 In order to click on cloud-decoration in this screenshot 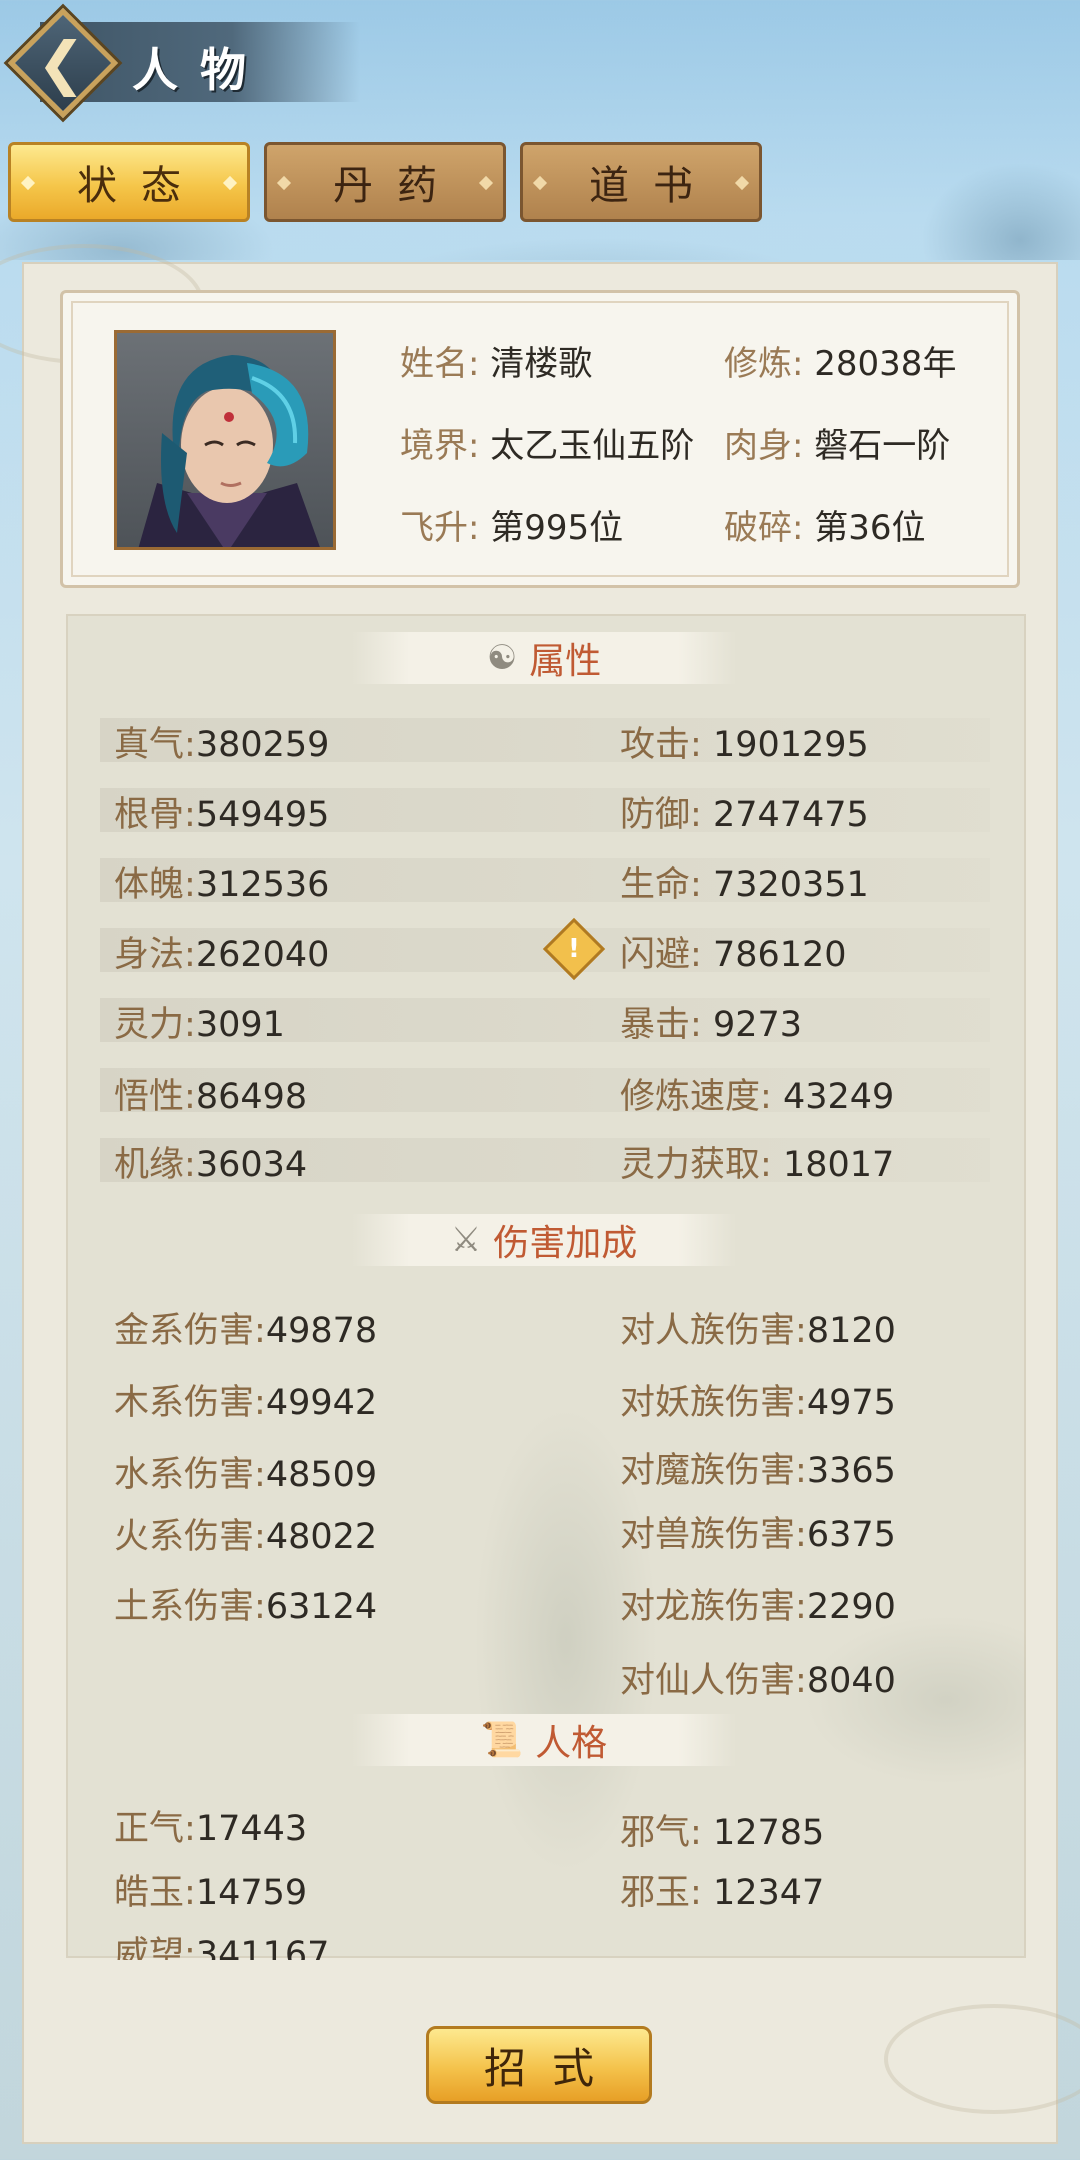, I will do `click(982, 2059)`.